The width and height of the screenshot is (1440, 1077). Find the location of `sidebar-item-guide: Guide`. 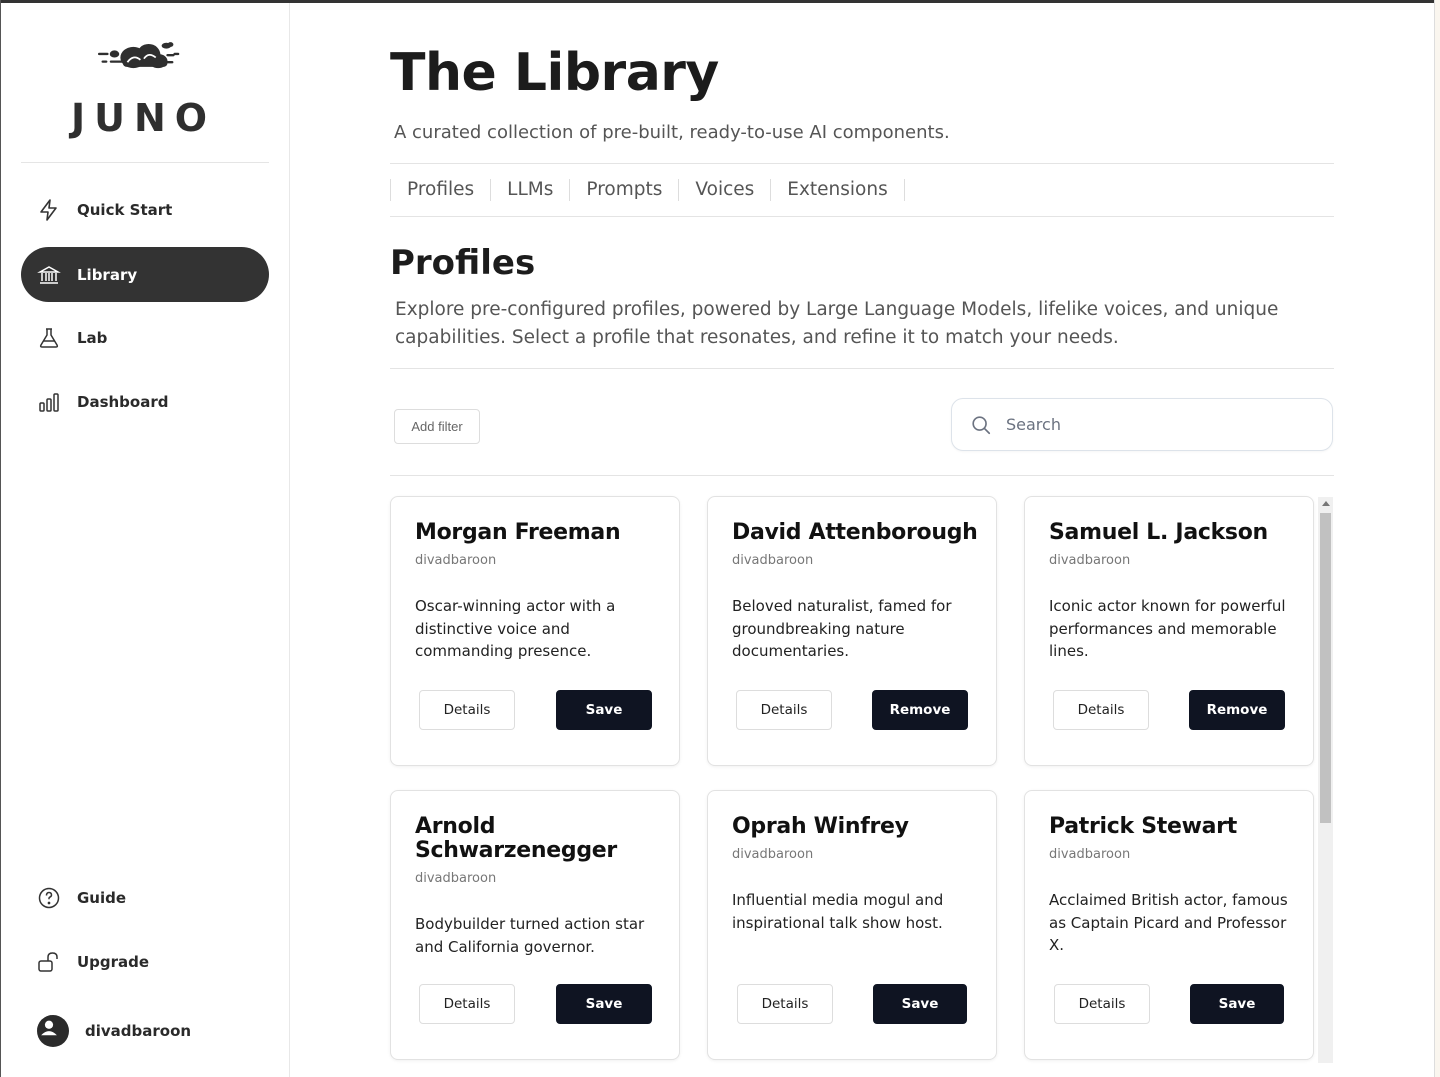

sidebar-item-guide: Guide is located at coordinates (145, 897).